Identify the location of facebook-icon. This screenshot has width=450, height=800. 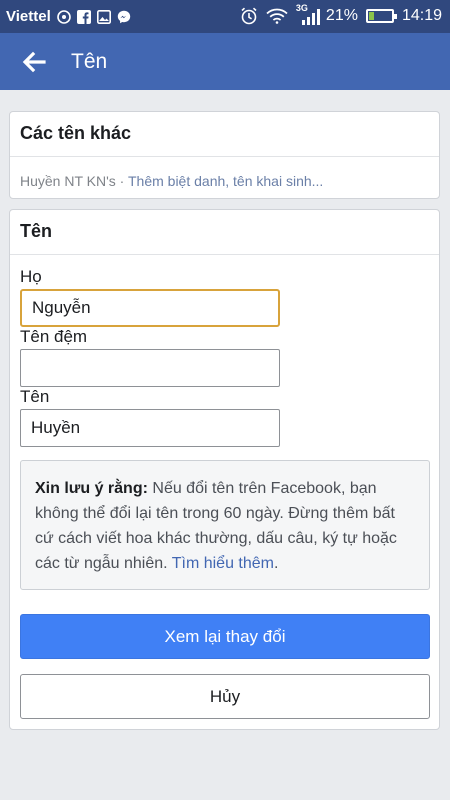
(83, 16).